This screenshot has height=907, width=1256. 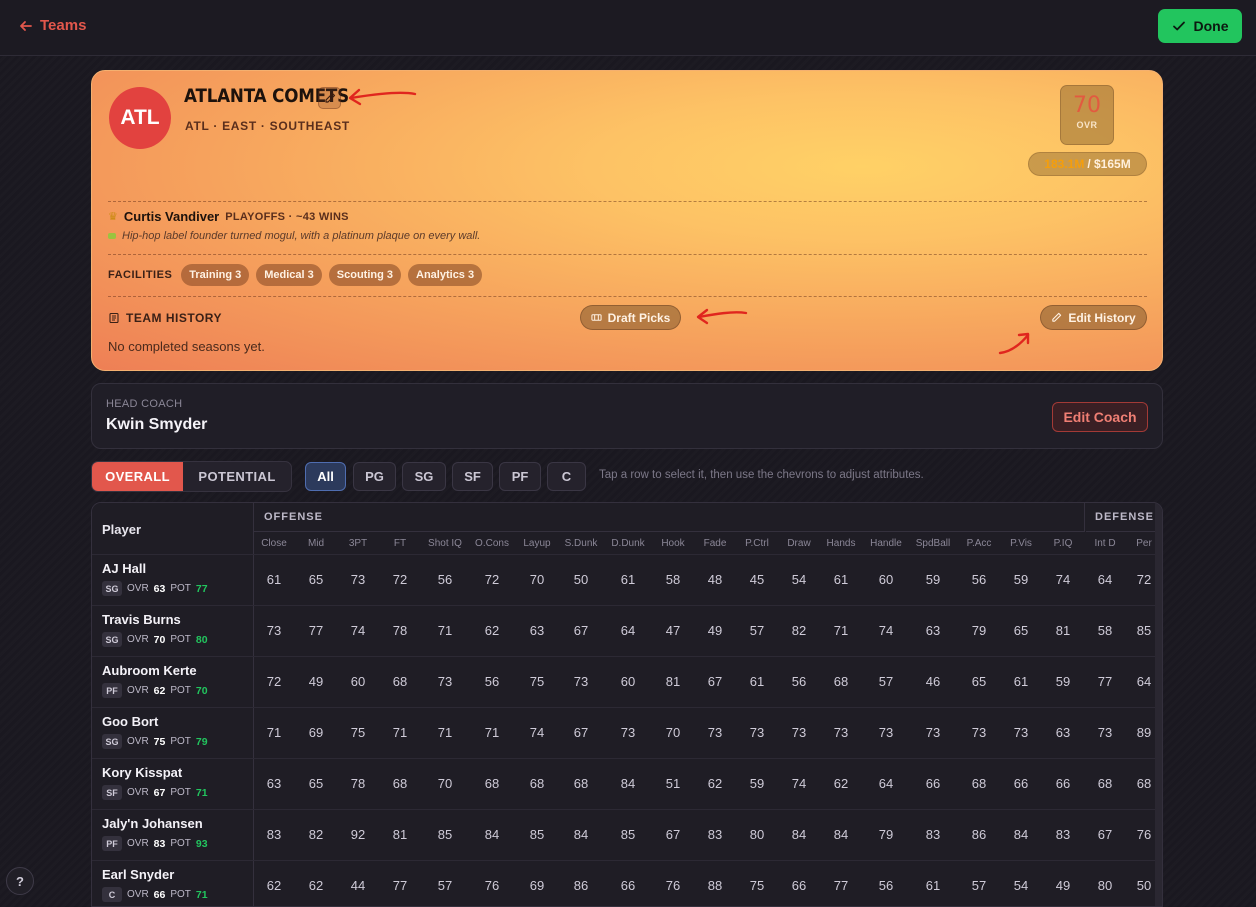 I want to click on help-button: ?, so click(x=20, y=881).